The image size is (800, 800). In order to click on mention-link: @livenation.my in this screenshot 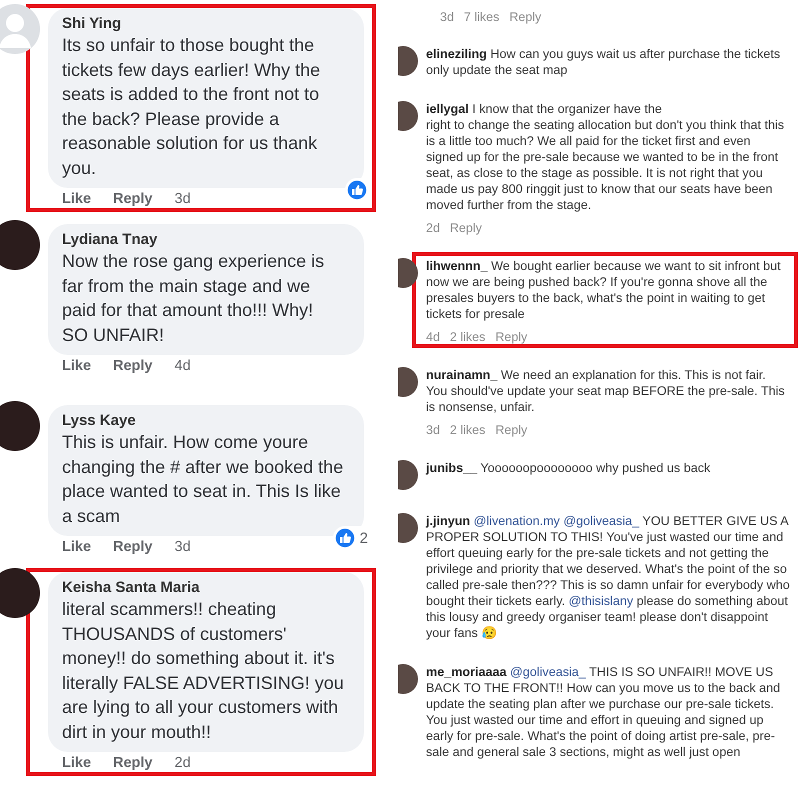, I will do `click(517, 521)`.